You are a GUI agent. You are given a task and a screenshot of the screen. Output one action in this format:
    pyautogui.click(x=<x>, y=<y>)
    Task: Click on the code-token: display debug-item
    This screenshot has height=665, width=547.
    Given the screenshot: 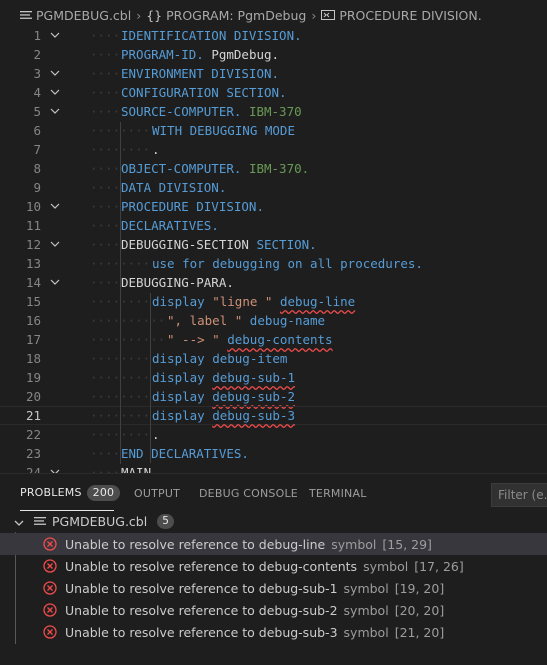 What is the action you would take?
    pyautogui.click(x=220, y=358)
    